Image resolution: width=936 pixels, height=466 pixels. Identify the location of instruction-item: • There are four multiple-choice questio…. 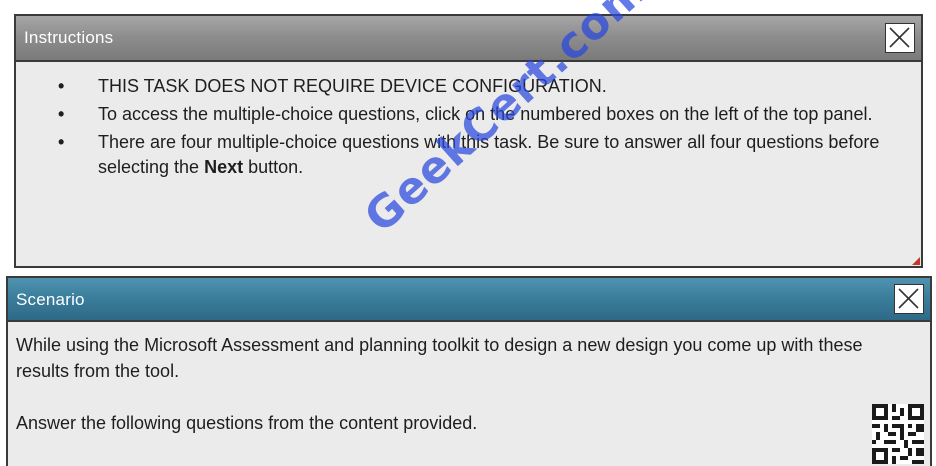
(487, 155).